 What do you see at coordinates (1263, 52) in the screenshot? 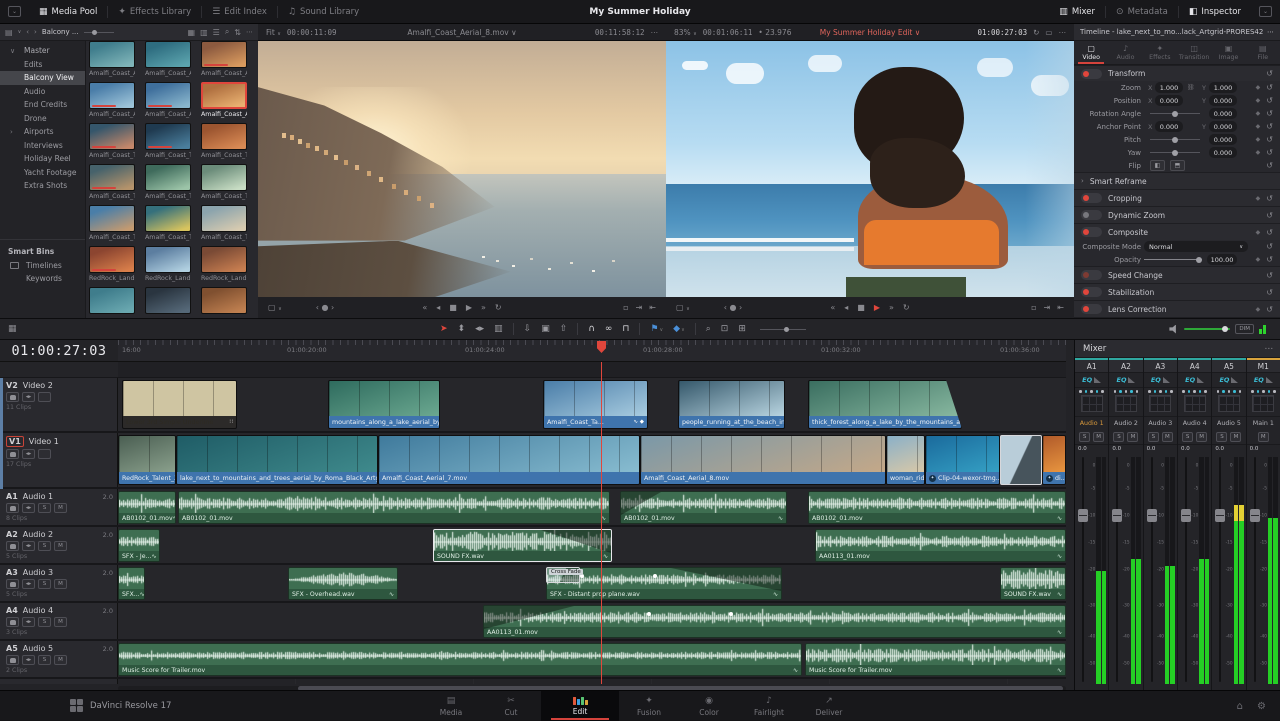
I see `inspector-tab-file: ▤ File` at bounding box center [1263, 52].